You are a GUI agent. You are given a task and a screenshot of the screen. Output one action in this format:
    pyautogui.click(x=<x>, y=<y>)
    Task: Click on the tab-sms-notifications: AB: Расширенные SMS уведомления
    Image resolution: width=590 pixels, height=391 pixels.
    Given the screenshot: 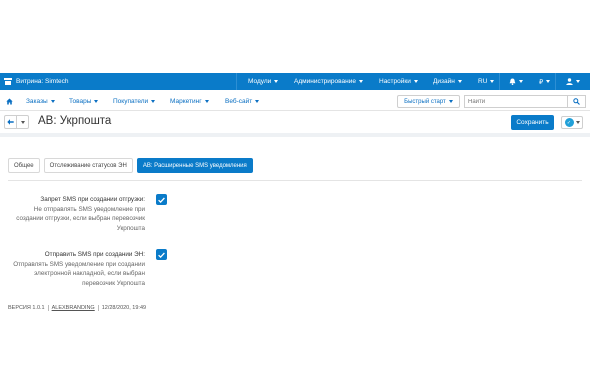 What is the action you would take?
    pyautogui.click(x=194, y=165)
    